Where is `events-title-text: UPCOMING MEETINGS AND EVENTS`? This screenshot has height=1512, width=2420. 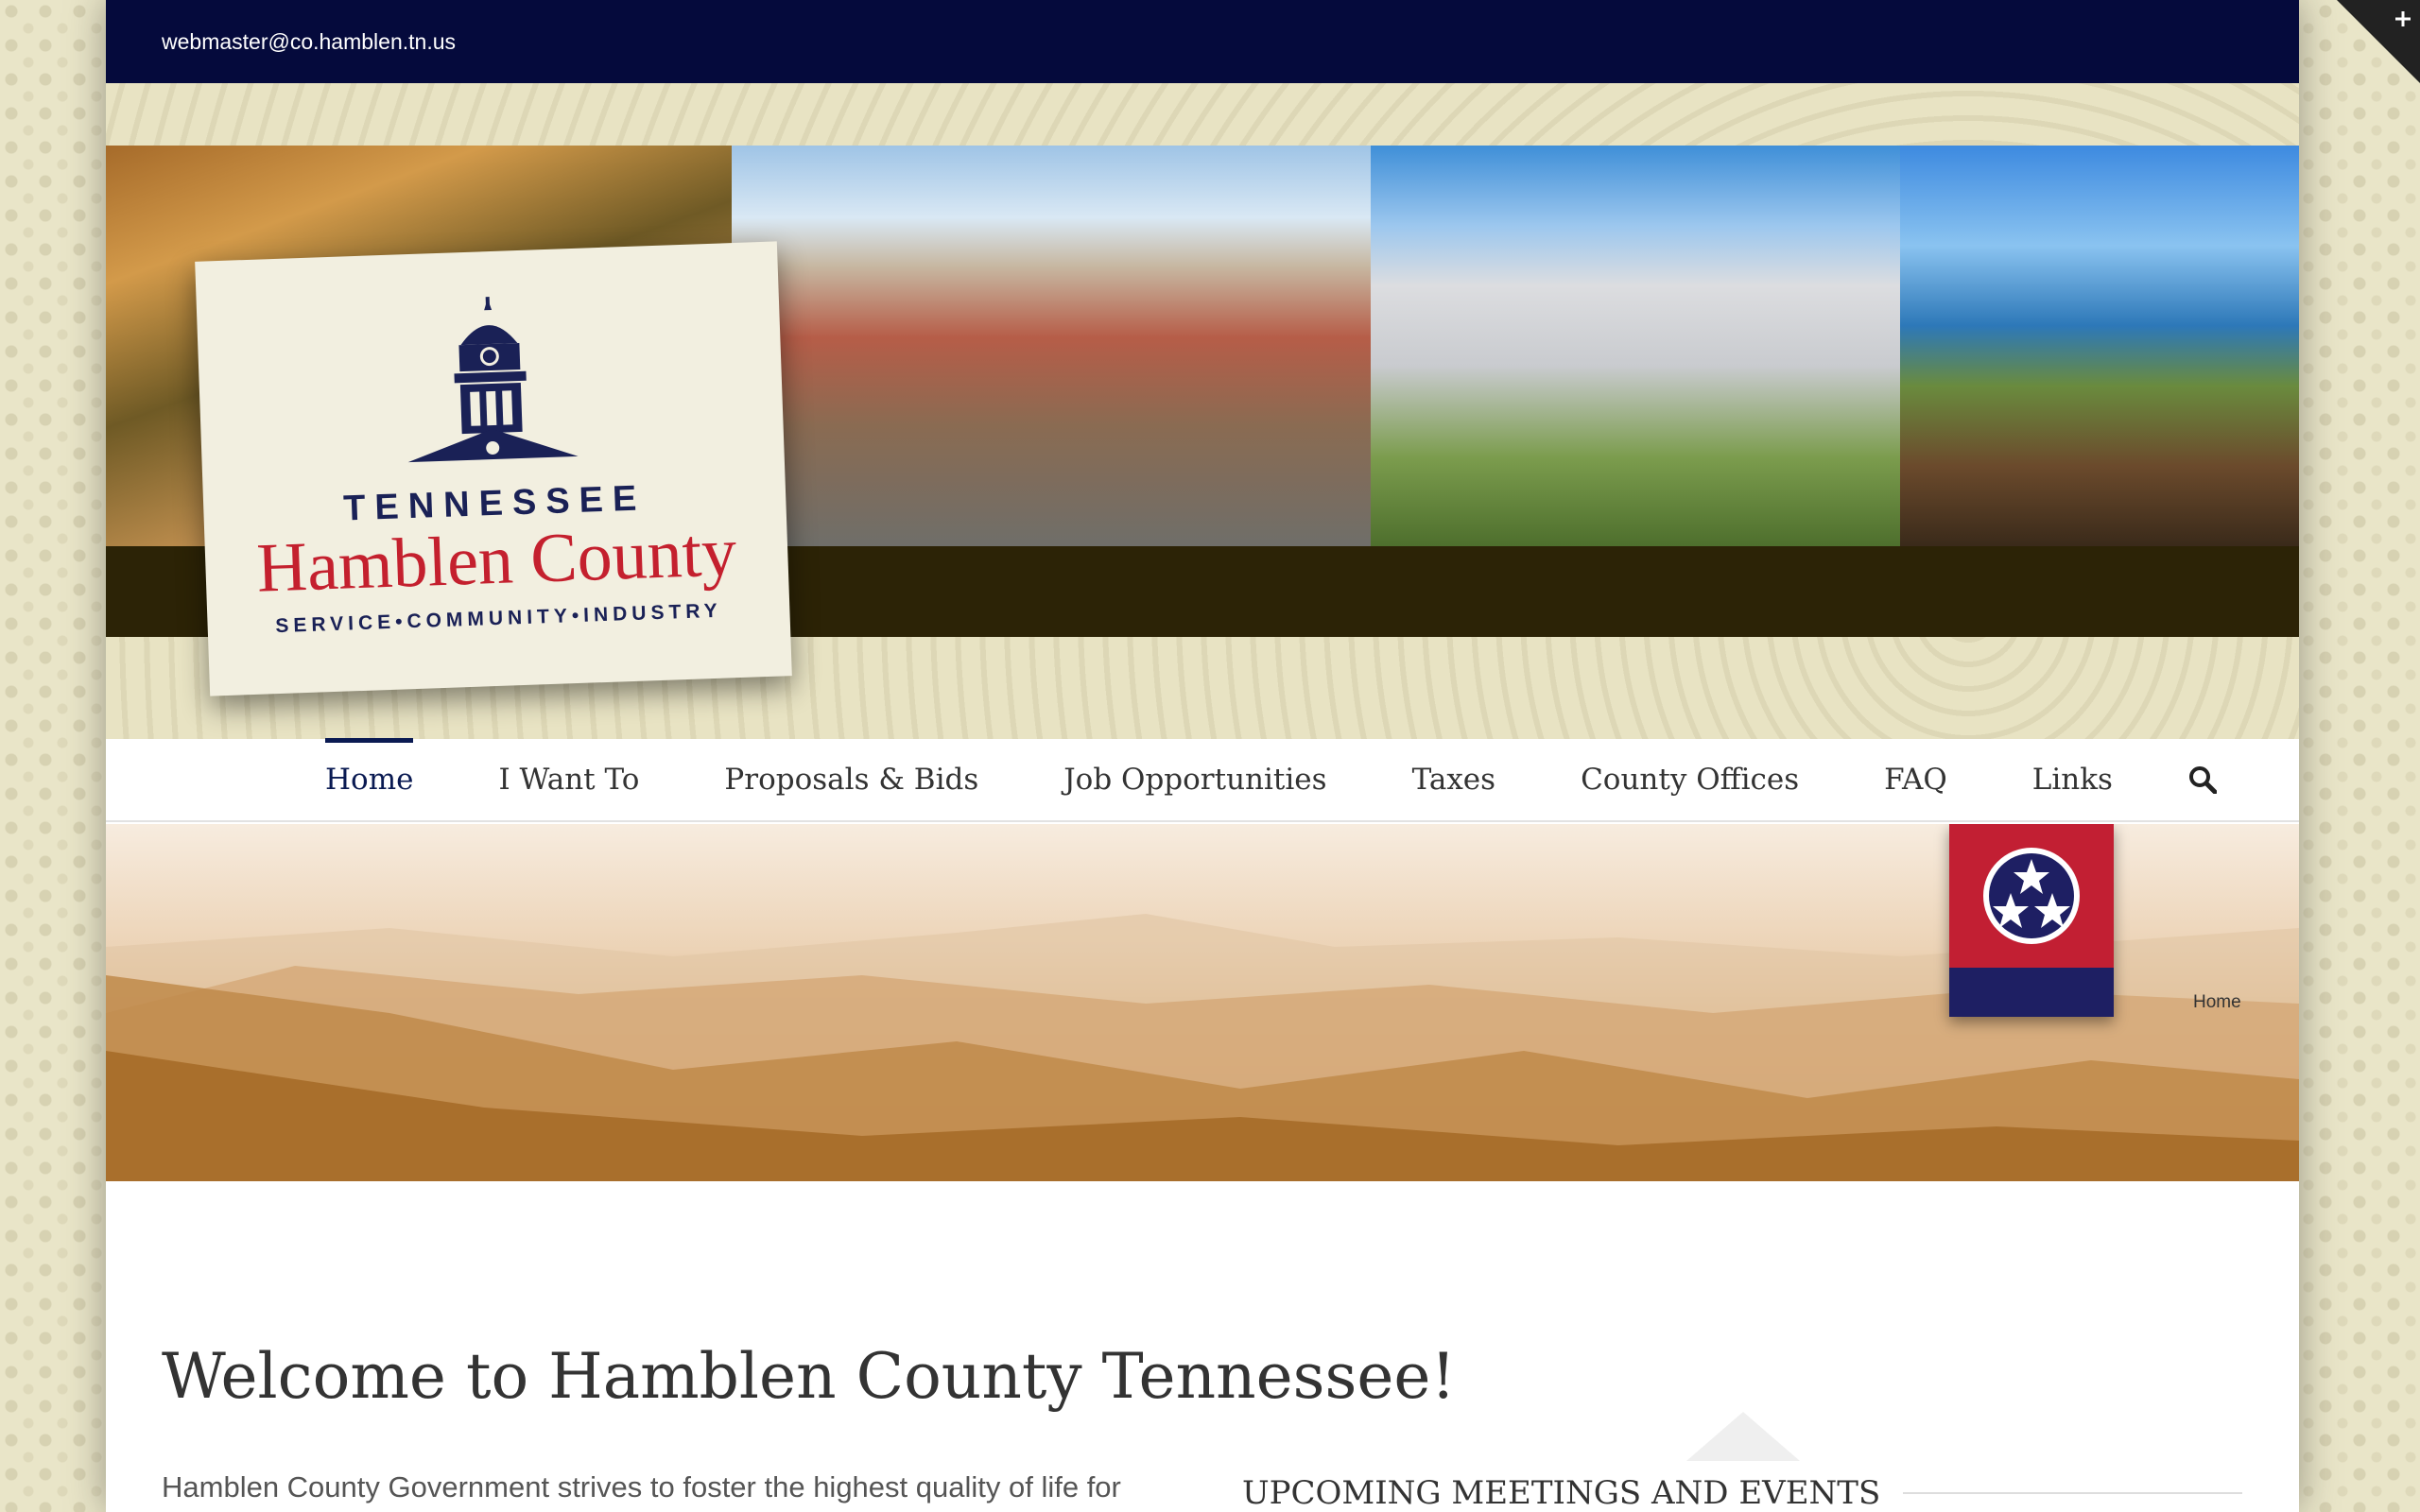 events-title-text: UPCOMING MEETINGS AND EVENTS is located at coordinates (1561, 1493).